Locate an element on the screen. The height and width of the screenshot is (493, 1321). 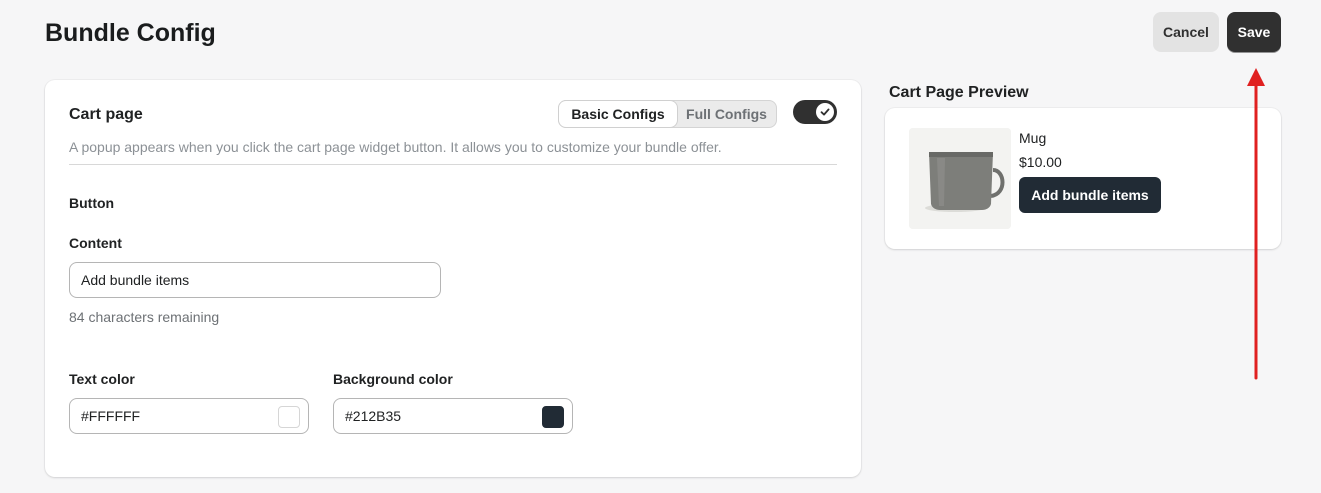
toggle-knob is located at coordinates (825, 112).